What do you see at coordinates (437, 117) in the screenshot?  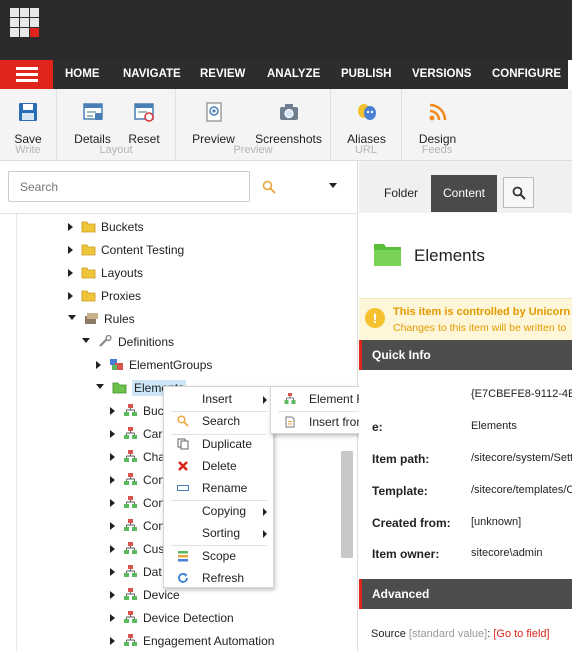 I see `design-button: Design` at bounding box center [437, 117].